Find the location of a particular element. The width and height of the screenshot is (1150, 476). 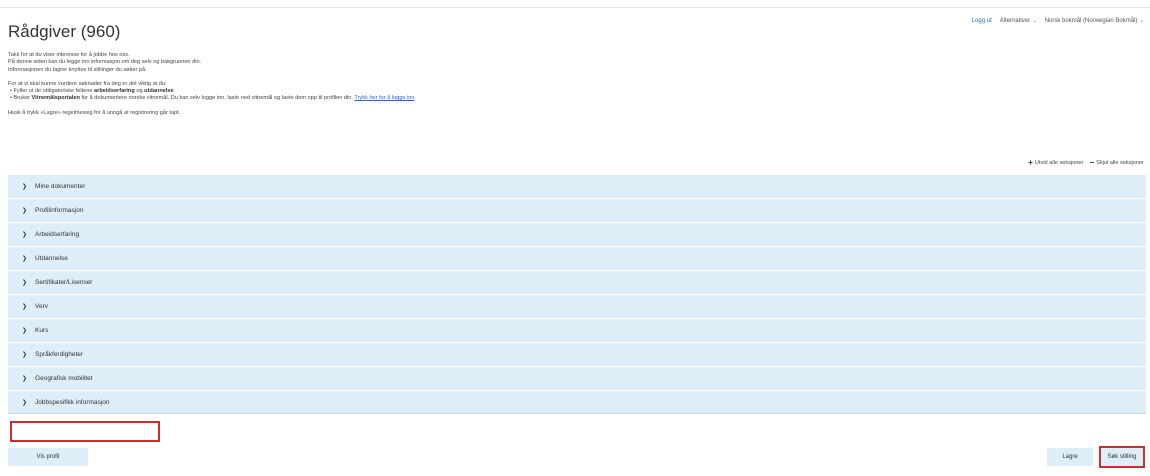

login-portal-link: Trykk her for å logge inn is located at coordinates (384, 98).